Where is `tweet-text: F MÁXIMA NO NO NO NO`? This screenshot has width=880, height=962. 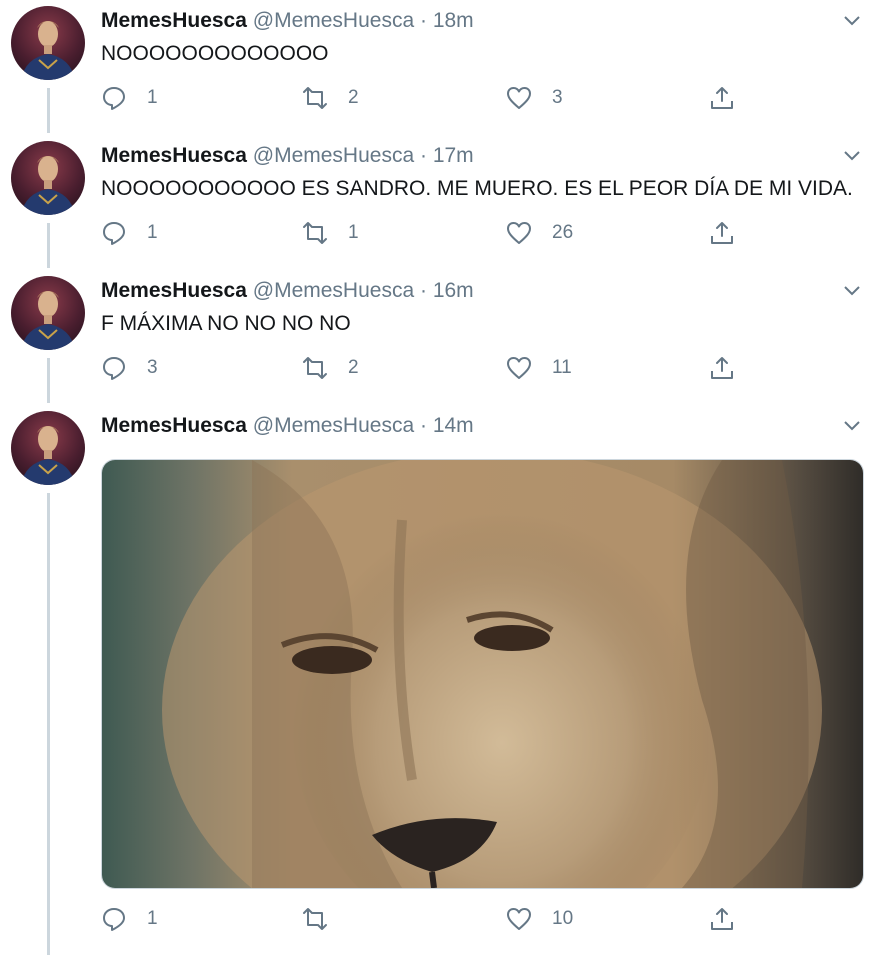 tweet-text: F MÁXIMA NO NO NO NO is located at coordinates (226, 323).